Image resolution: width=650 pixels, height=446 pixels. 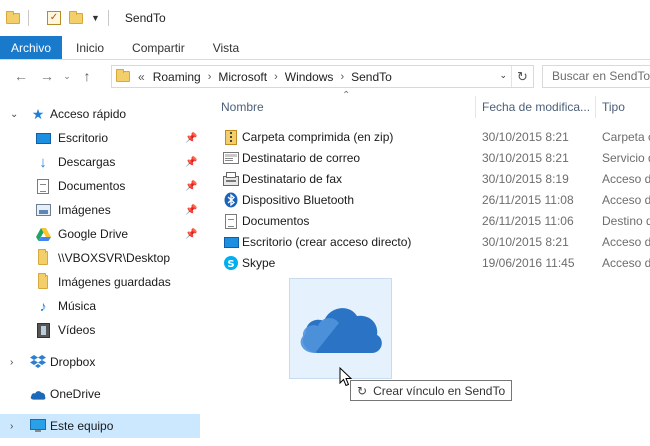 I want to click on breadcrumb-microsoft: Microsoft, so click(x=242, y=77).